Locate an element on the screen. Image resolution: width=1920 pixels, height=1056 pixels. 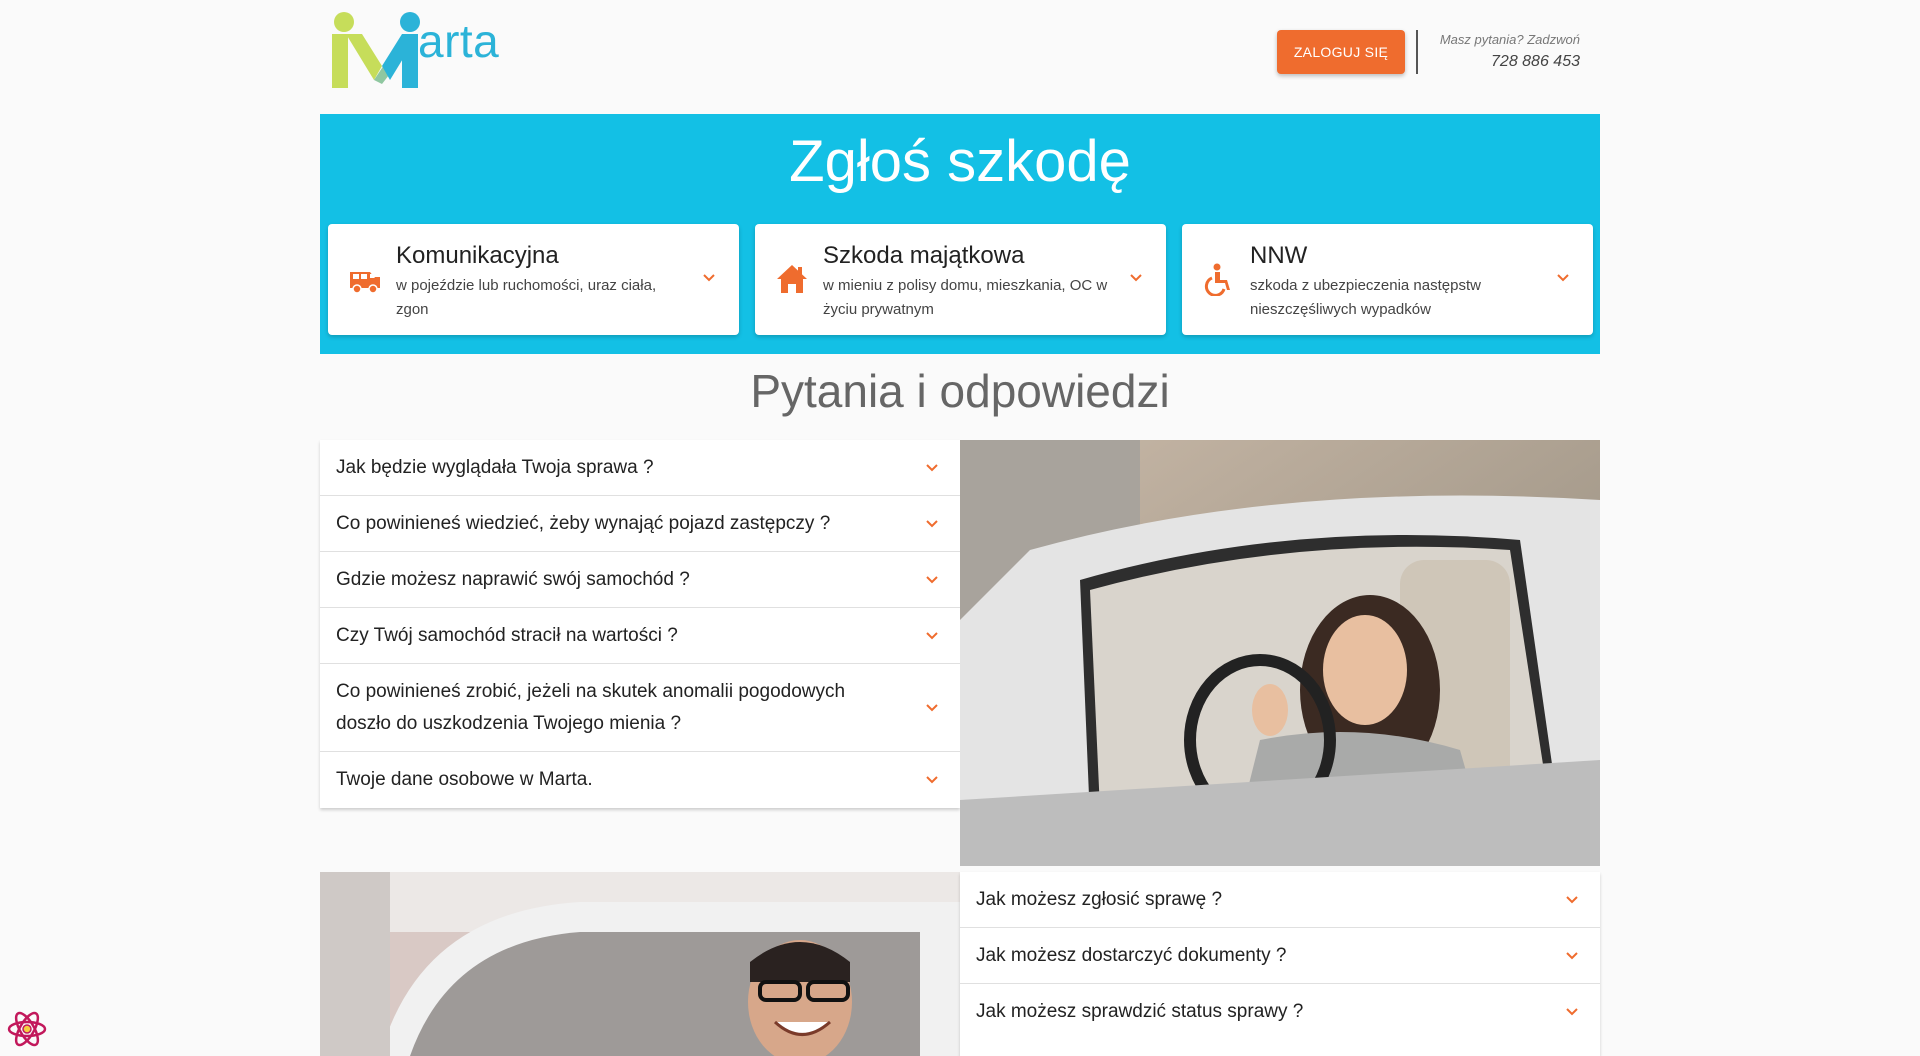
card-title: NNW is located at coordinates (1279, 255).